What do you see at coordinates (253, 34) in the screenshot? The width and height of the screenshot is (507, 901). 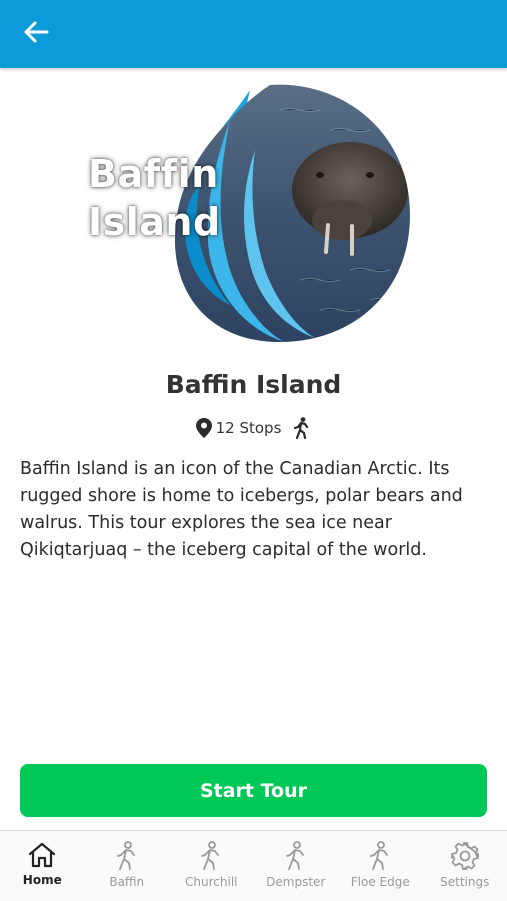 I see `app-bar` at bounding box center [253, 34].